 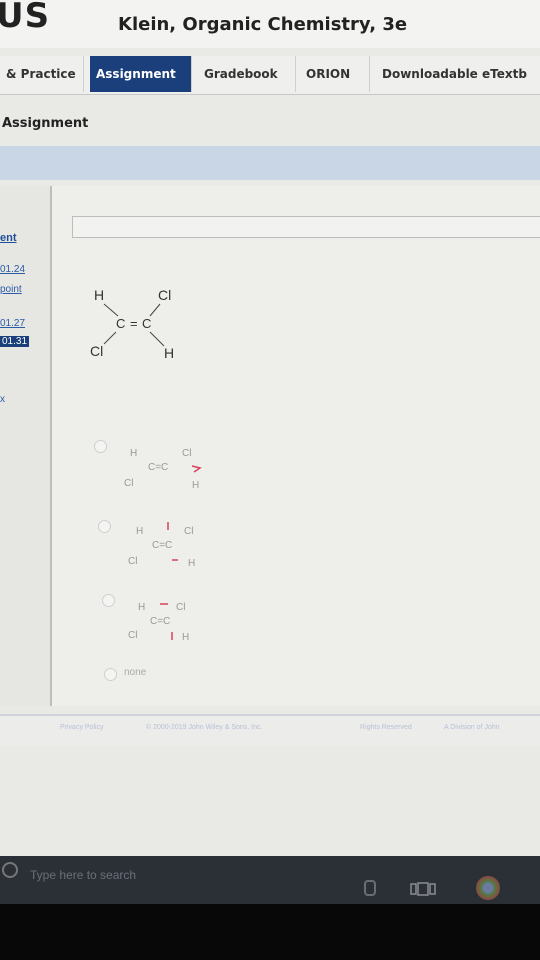 I want to click on division-text: A Division of John, so click(x=472, y=727).